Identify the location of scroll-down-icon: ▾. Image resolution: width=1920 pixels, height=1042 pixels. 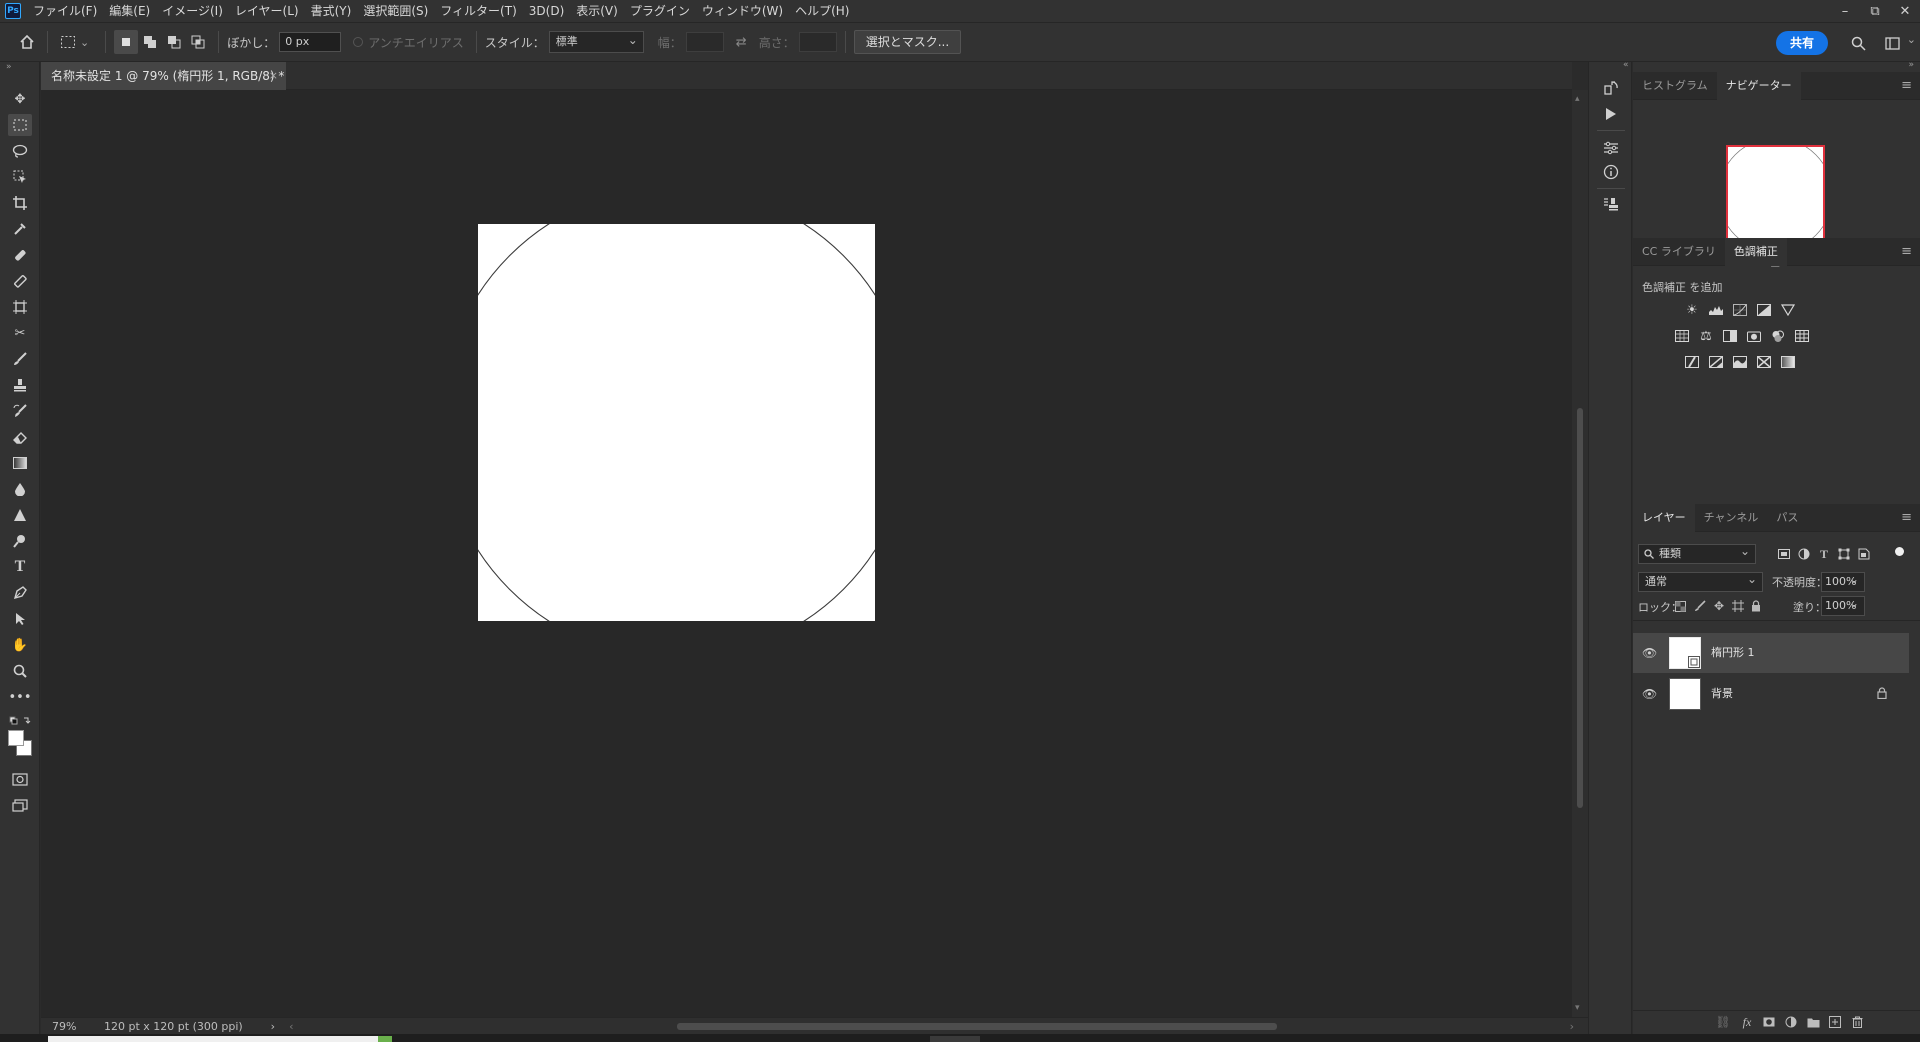
(1577, 1008).